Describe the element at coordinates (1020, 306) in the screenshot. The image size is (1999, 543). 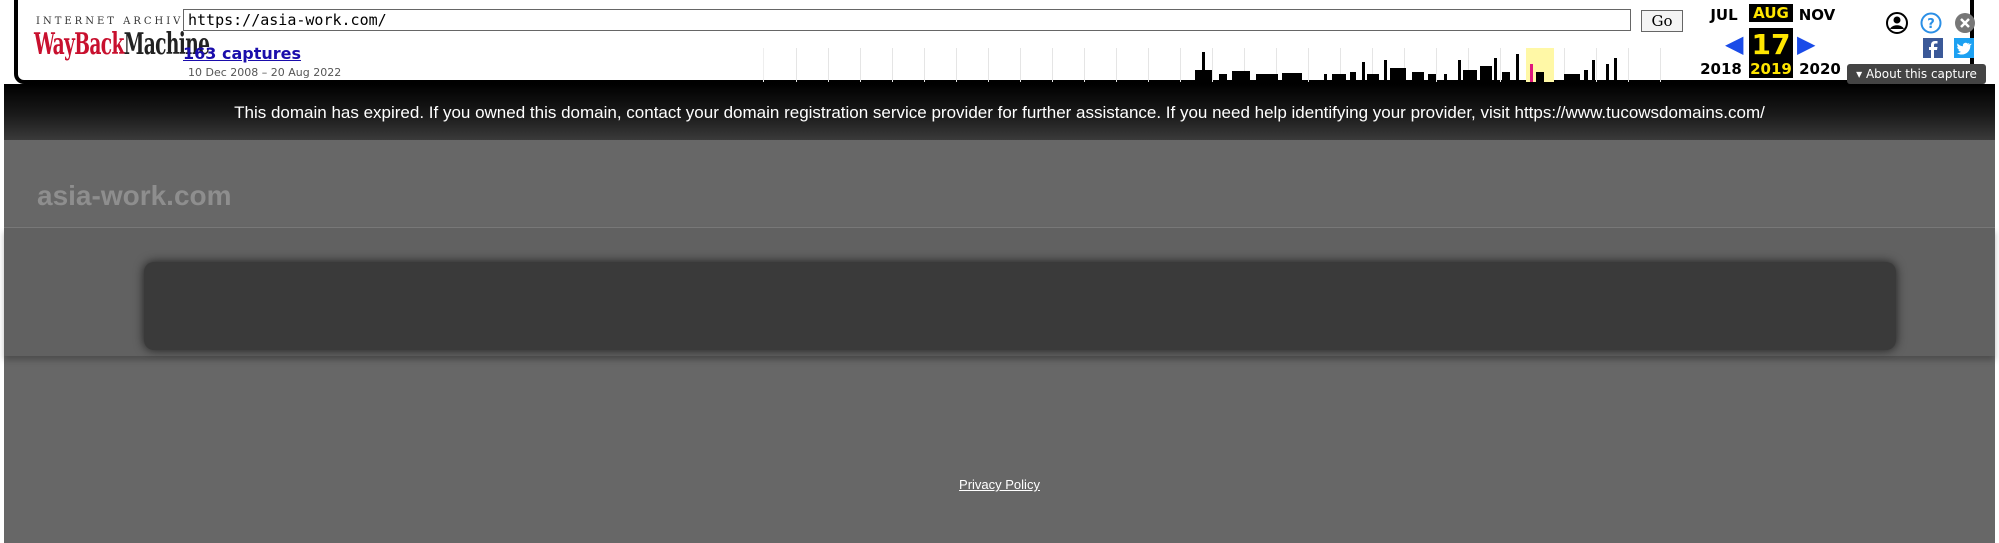
I see `content-box` at that location.